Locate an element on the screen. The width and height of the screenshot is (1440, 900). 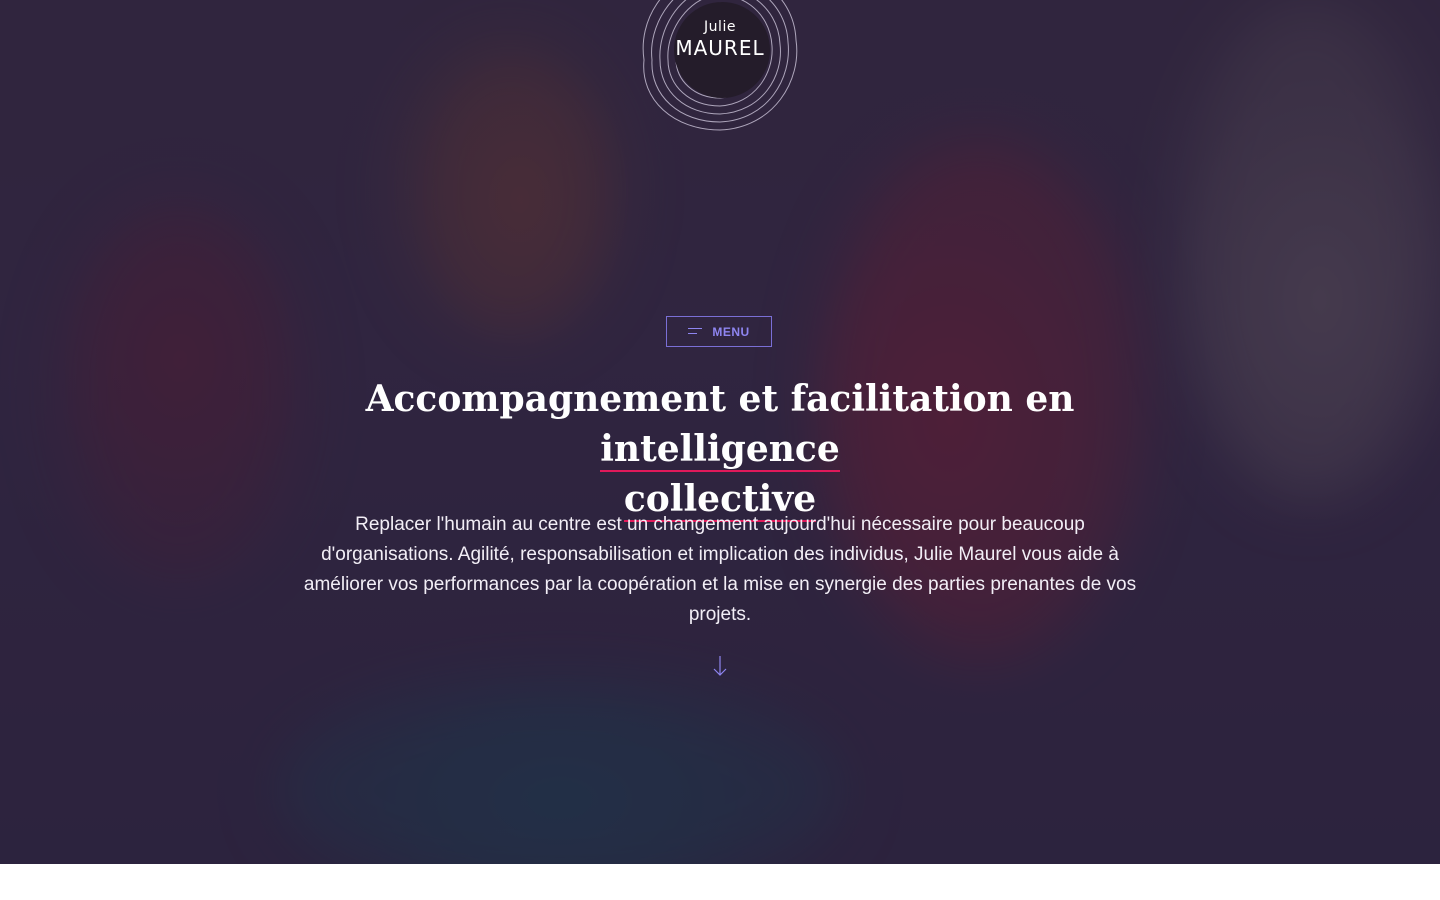
menu-label: MENU is located at coordinates (731, 331).